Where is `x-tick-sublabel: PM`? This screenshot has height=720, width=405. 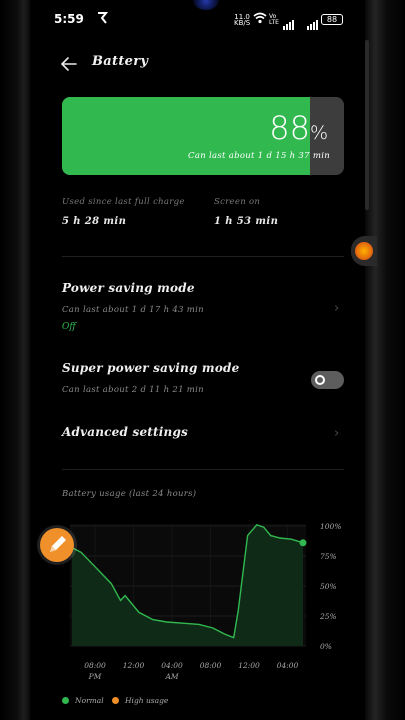
x-tick-sublabel: PM is located at coordinates (95, 676).